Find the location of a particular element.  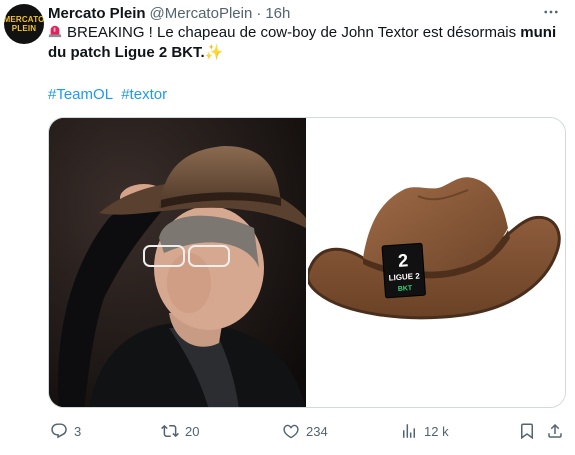

repost-icon is located at coordinates (170, 431).